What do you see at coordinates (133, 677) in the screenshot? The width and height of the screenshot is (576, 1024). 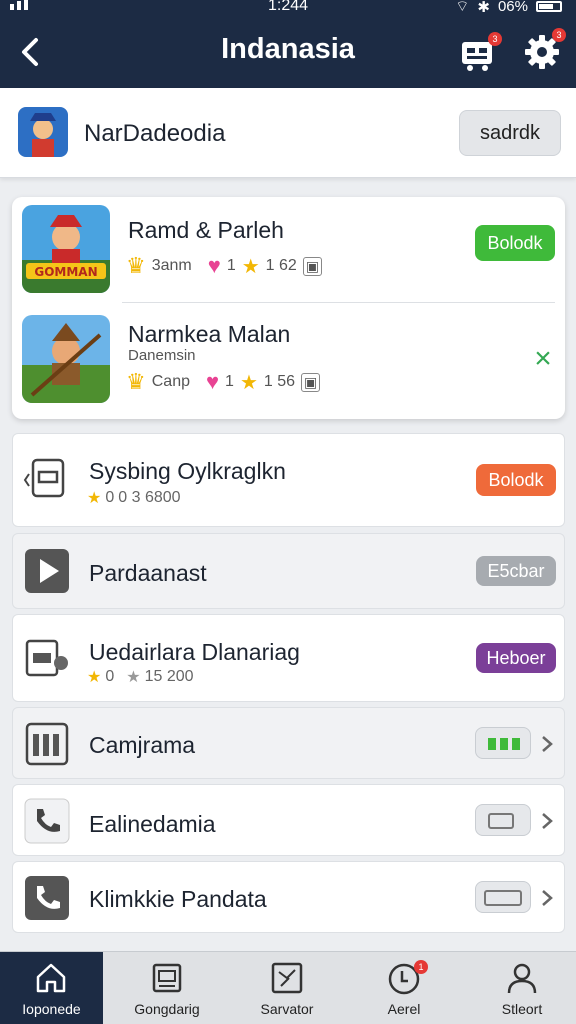 I see `star-outline-icon: ★` at bounding box center [133, 677].